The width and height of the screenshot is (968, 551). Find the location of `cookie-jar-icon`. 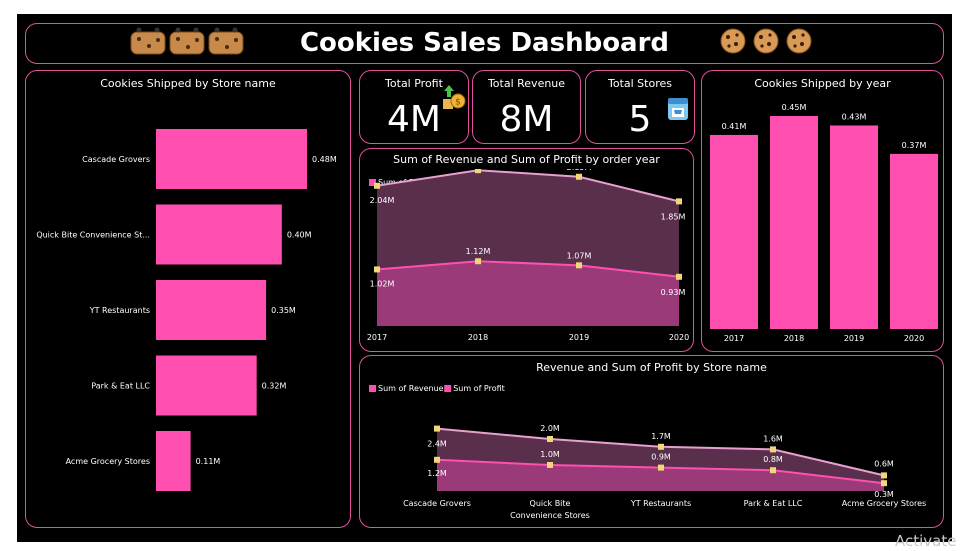

cookie-jar-icon is located at coordinates (191, 43).